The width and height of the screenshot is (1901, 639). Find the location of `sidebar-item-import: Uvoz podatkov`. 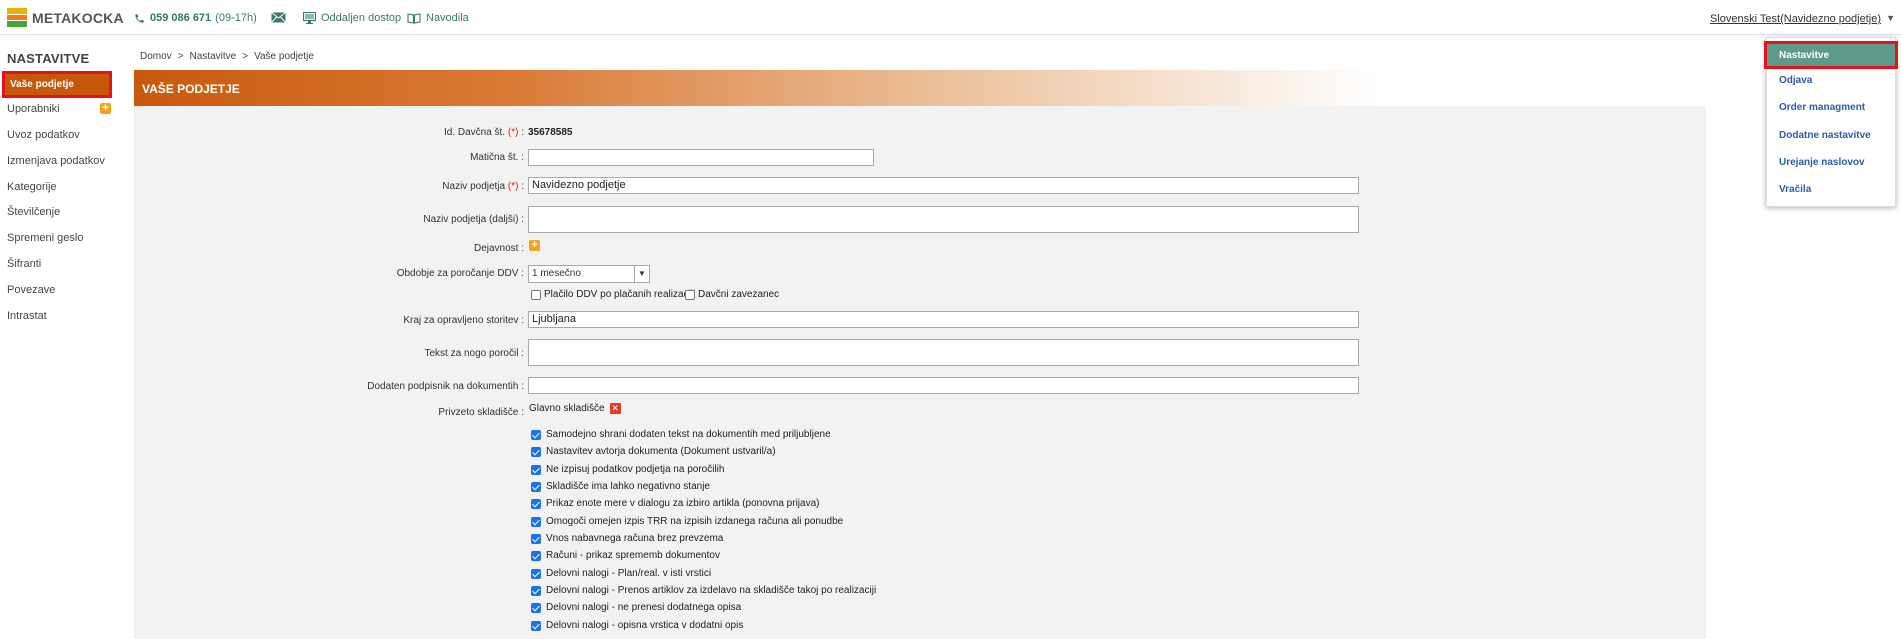

sidebar-item-import: Uvoz podatkov is located at coordinates (43, 135).